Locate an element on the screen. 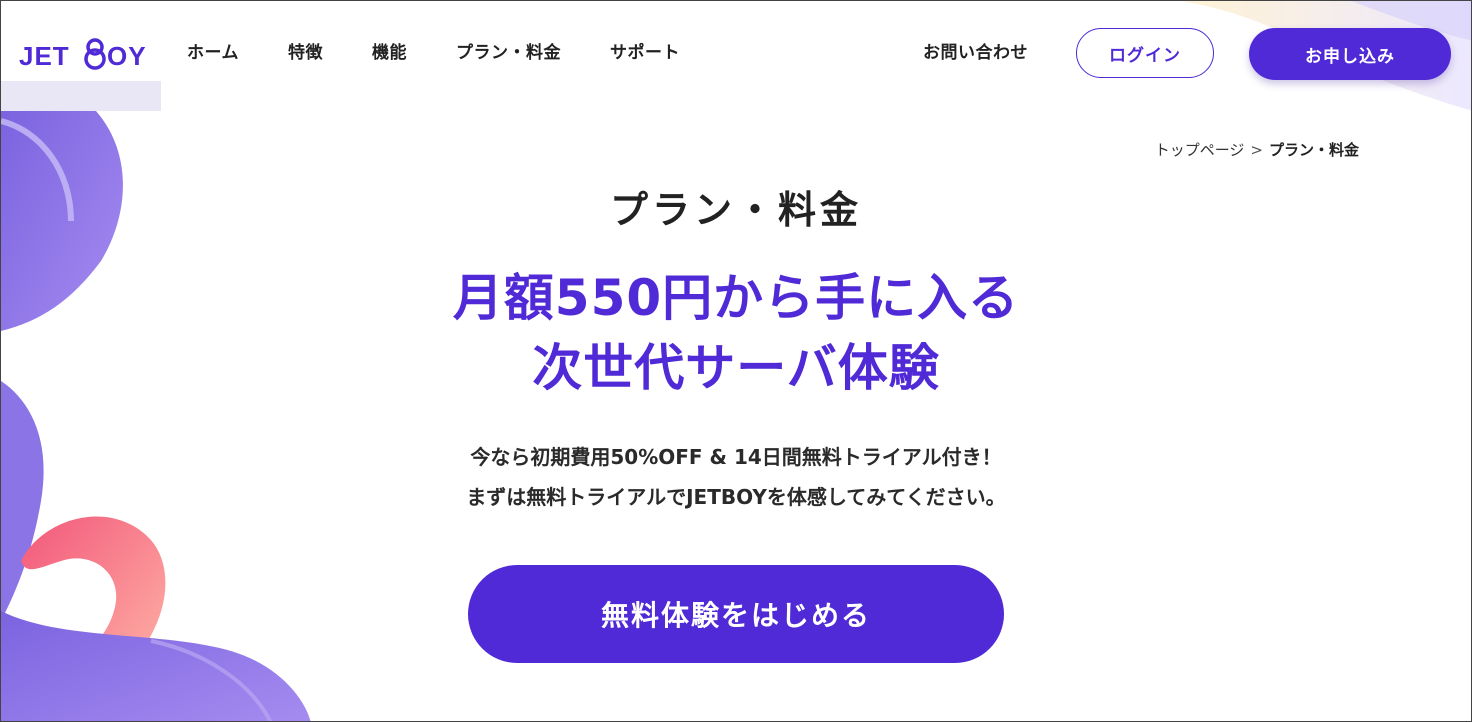  jetboy-logo: JET OY is located at coordinates (91, 55).